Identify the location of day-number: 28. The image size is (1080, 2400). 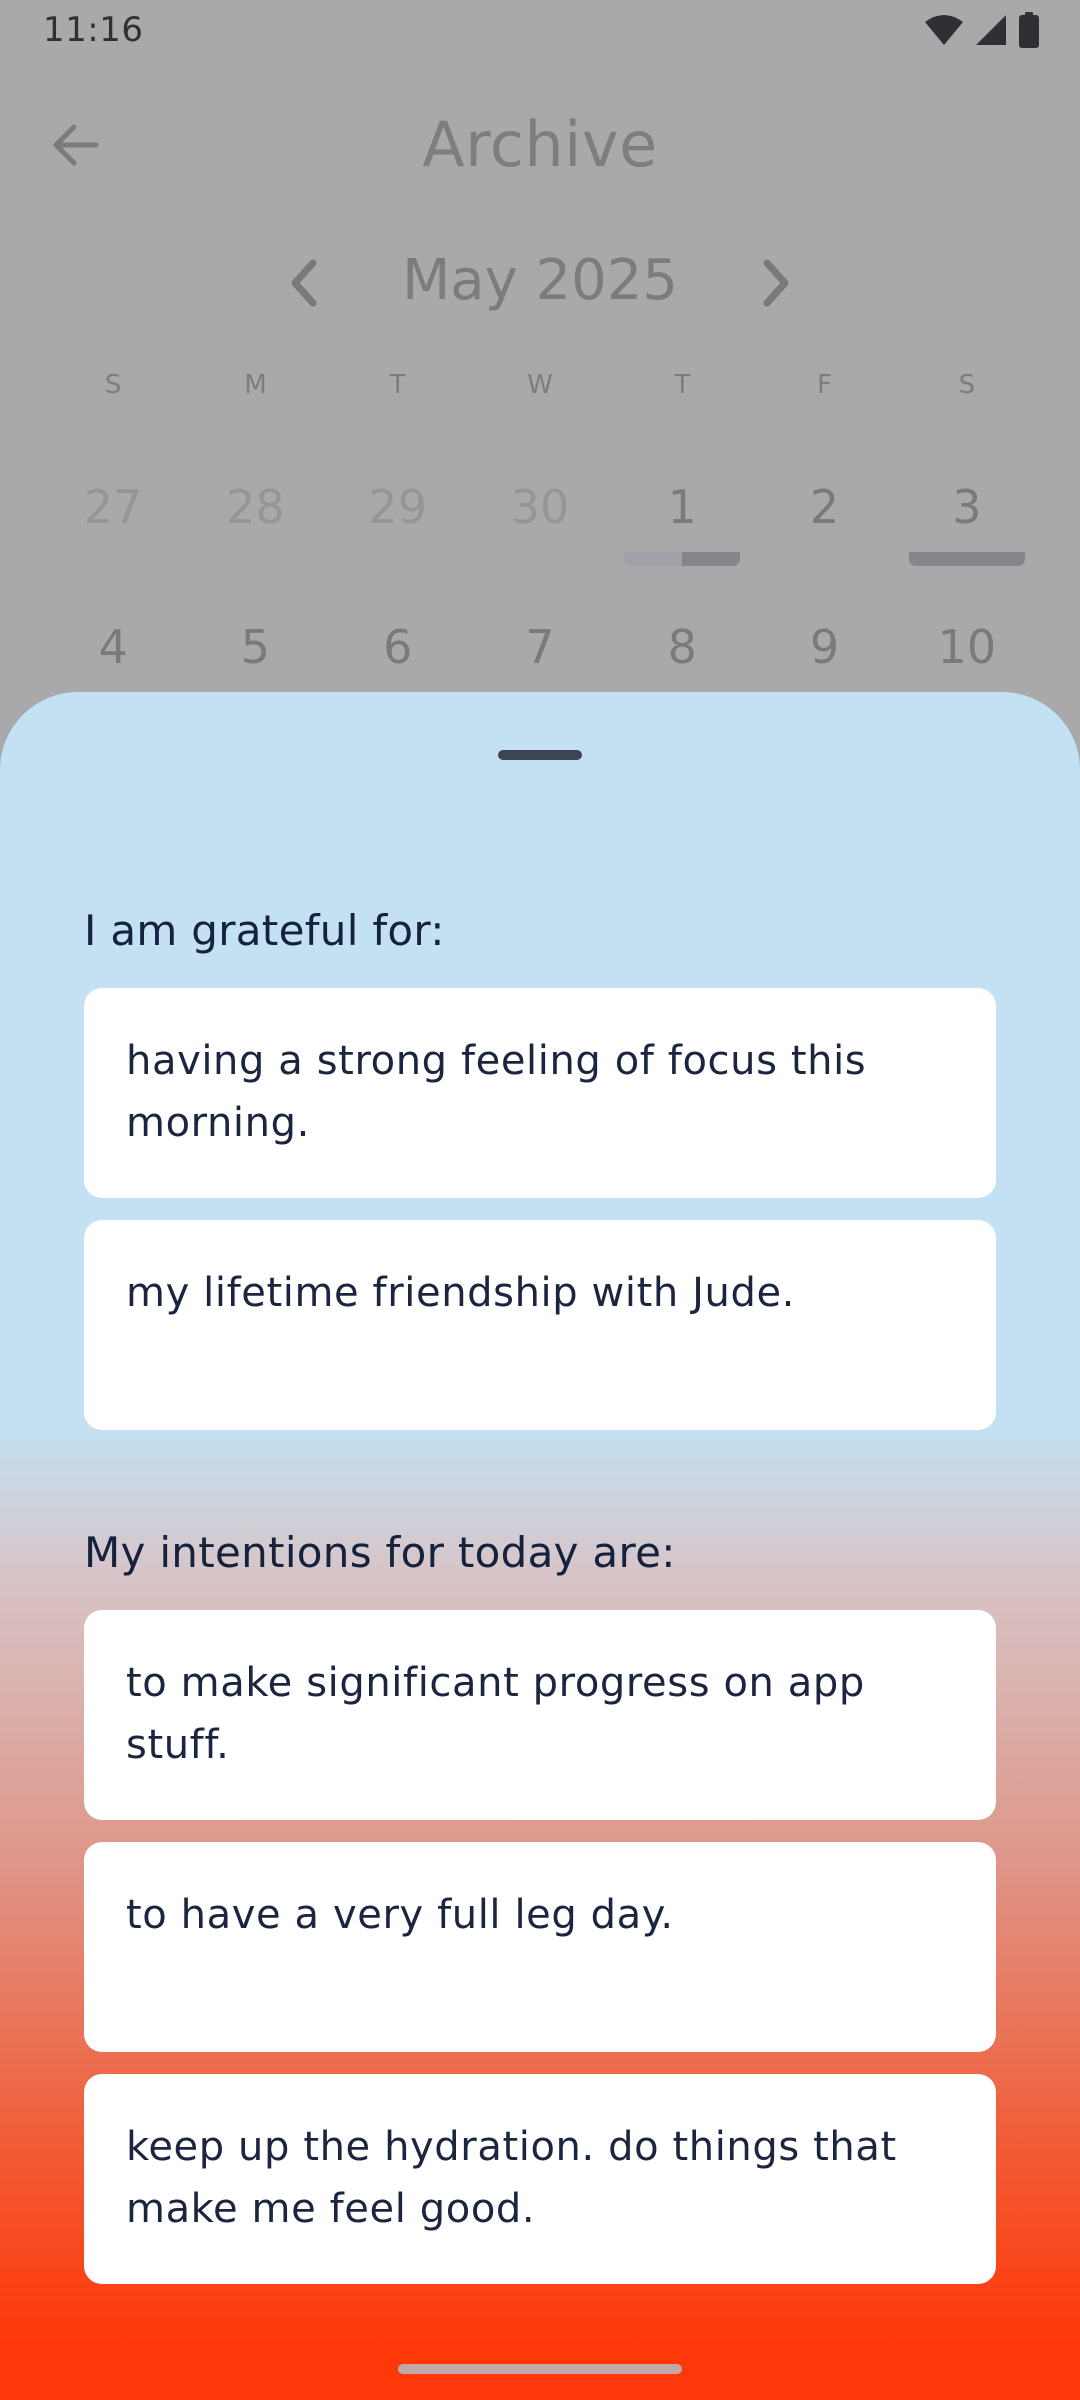
(255, 507).